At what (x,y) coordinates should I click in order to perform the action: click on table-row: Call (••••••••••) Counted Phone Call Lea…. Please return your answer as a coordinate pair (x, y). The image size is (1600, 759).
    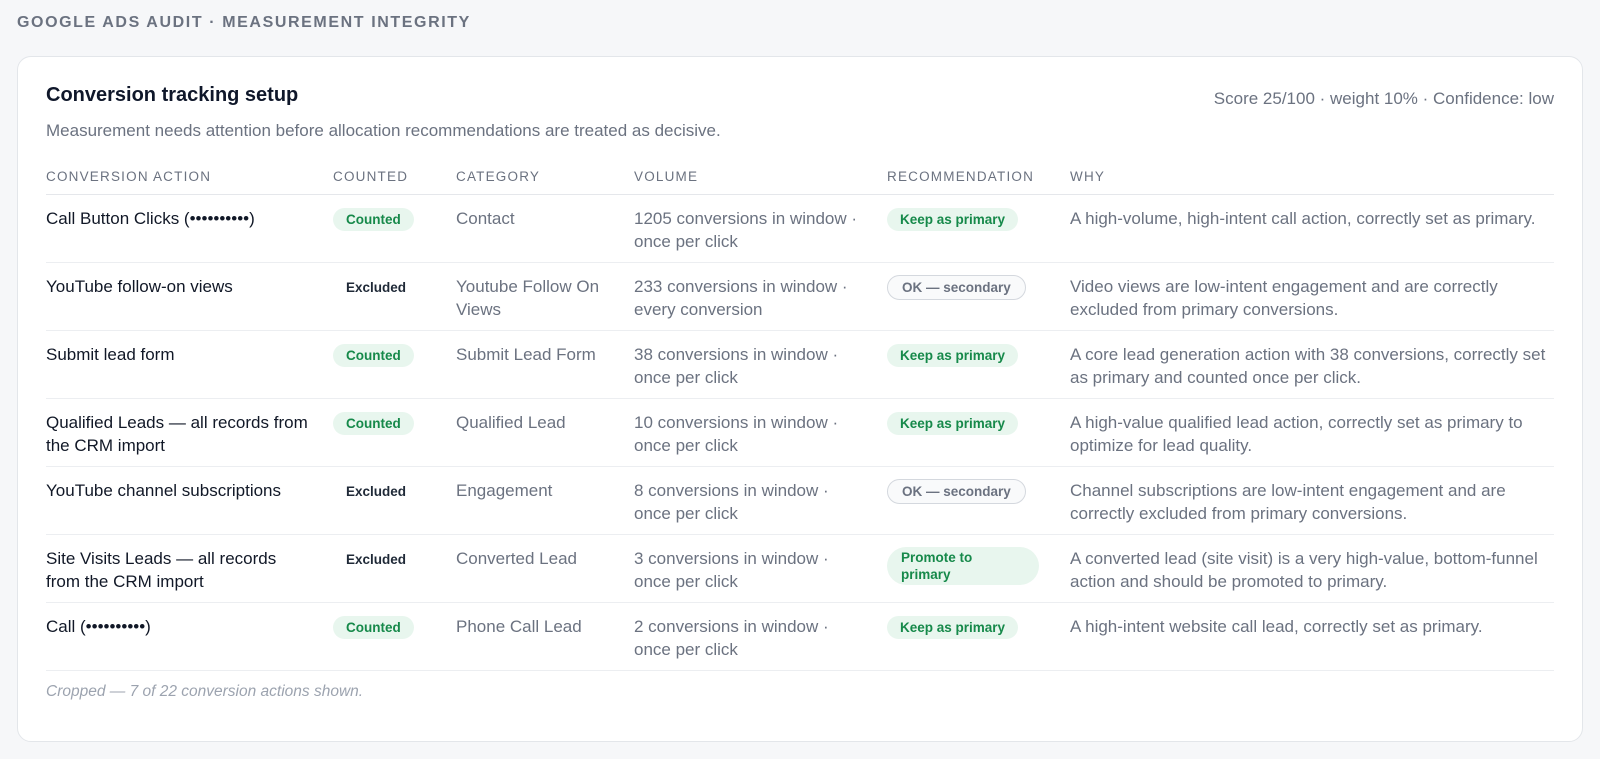
    Looking at the image, I should click on (800, 636).